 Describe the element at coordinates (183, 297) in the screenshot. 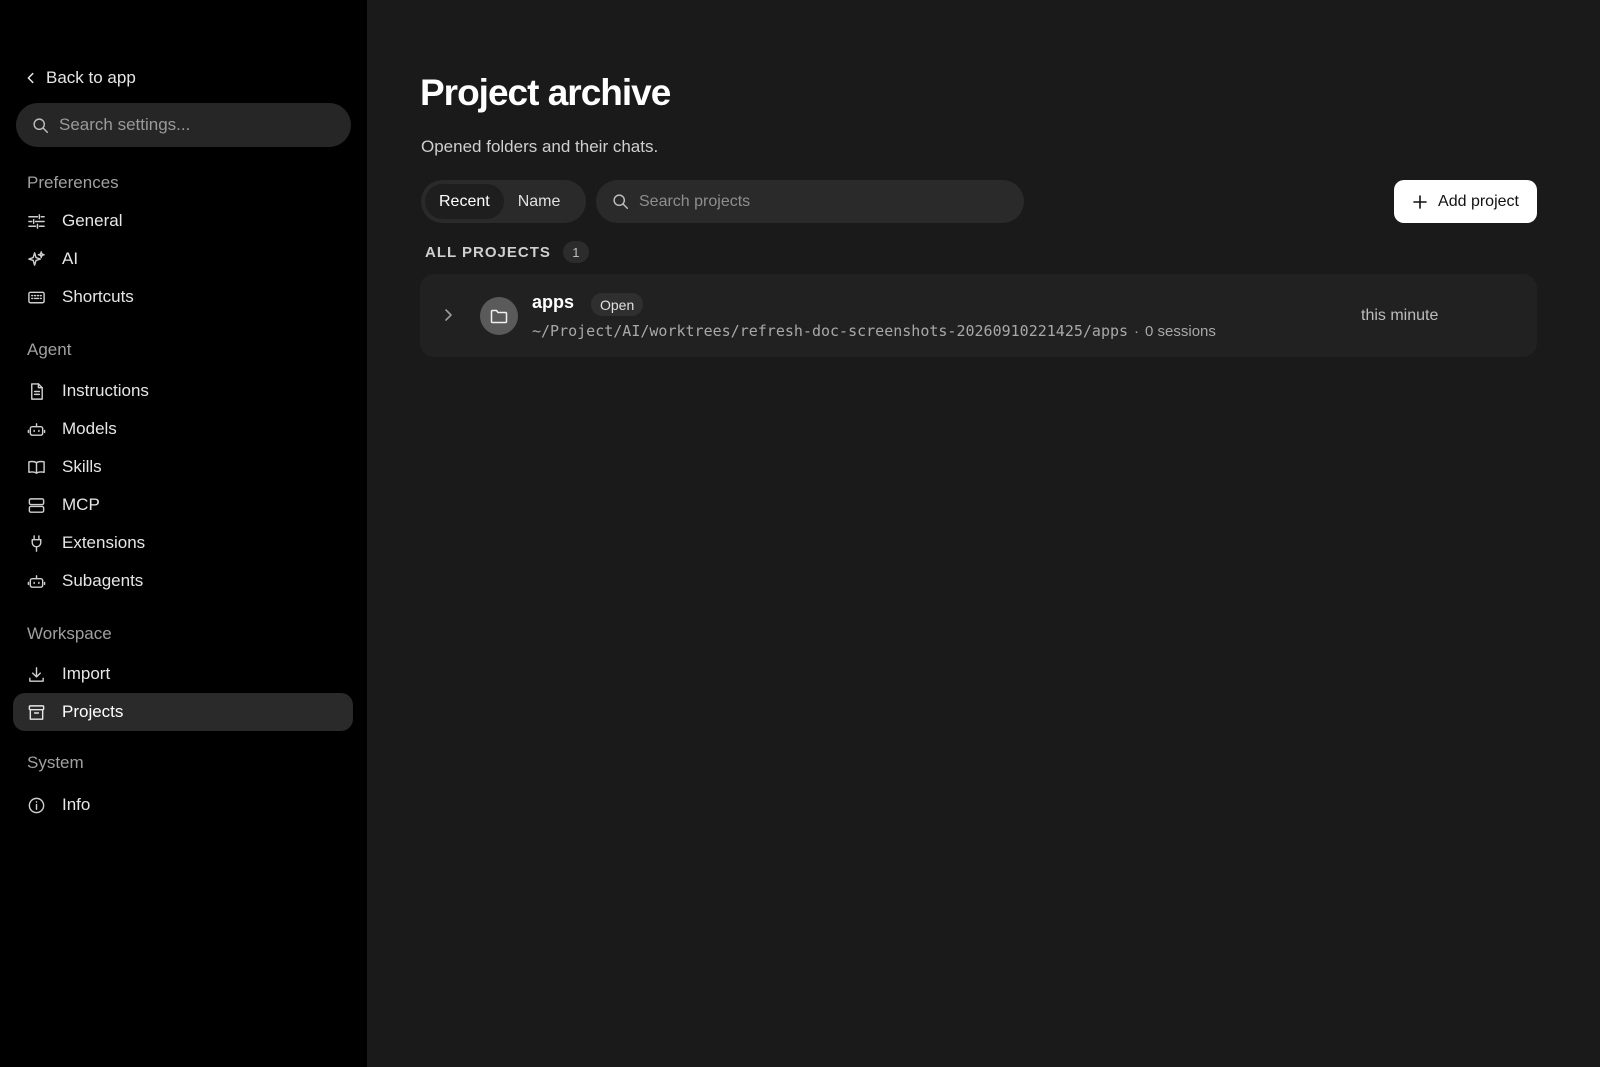

I see `sidebar-item-shortcuts: Shortcuts` at that location.